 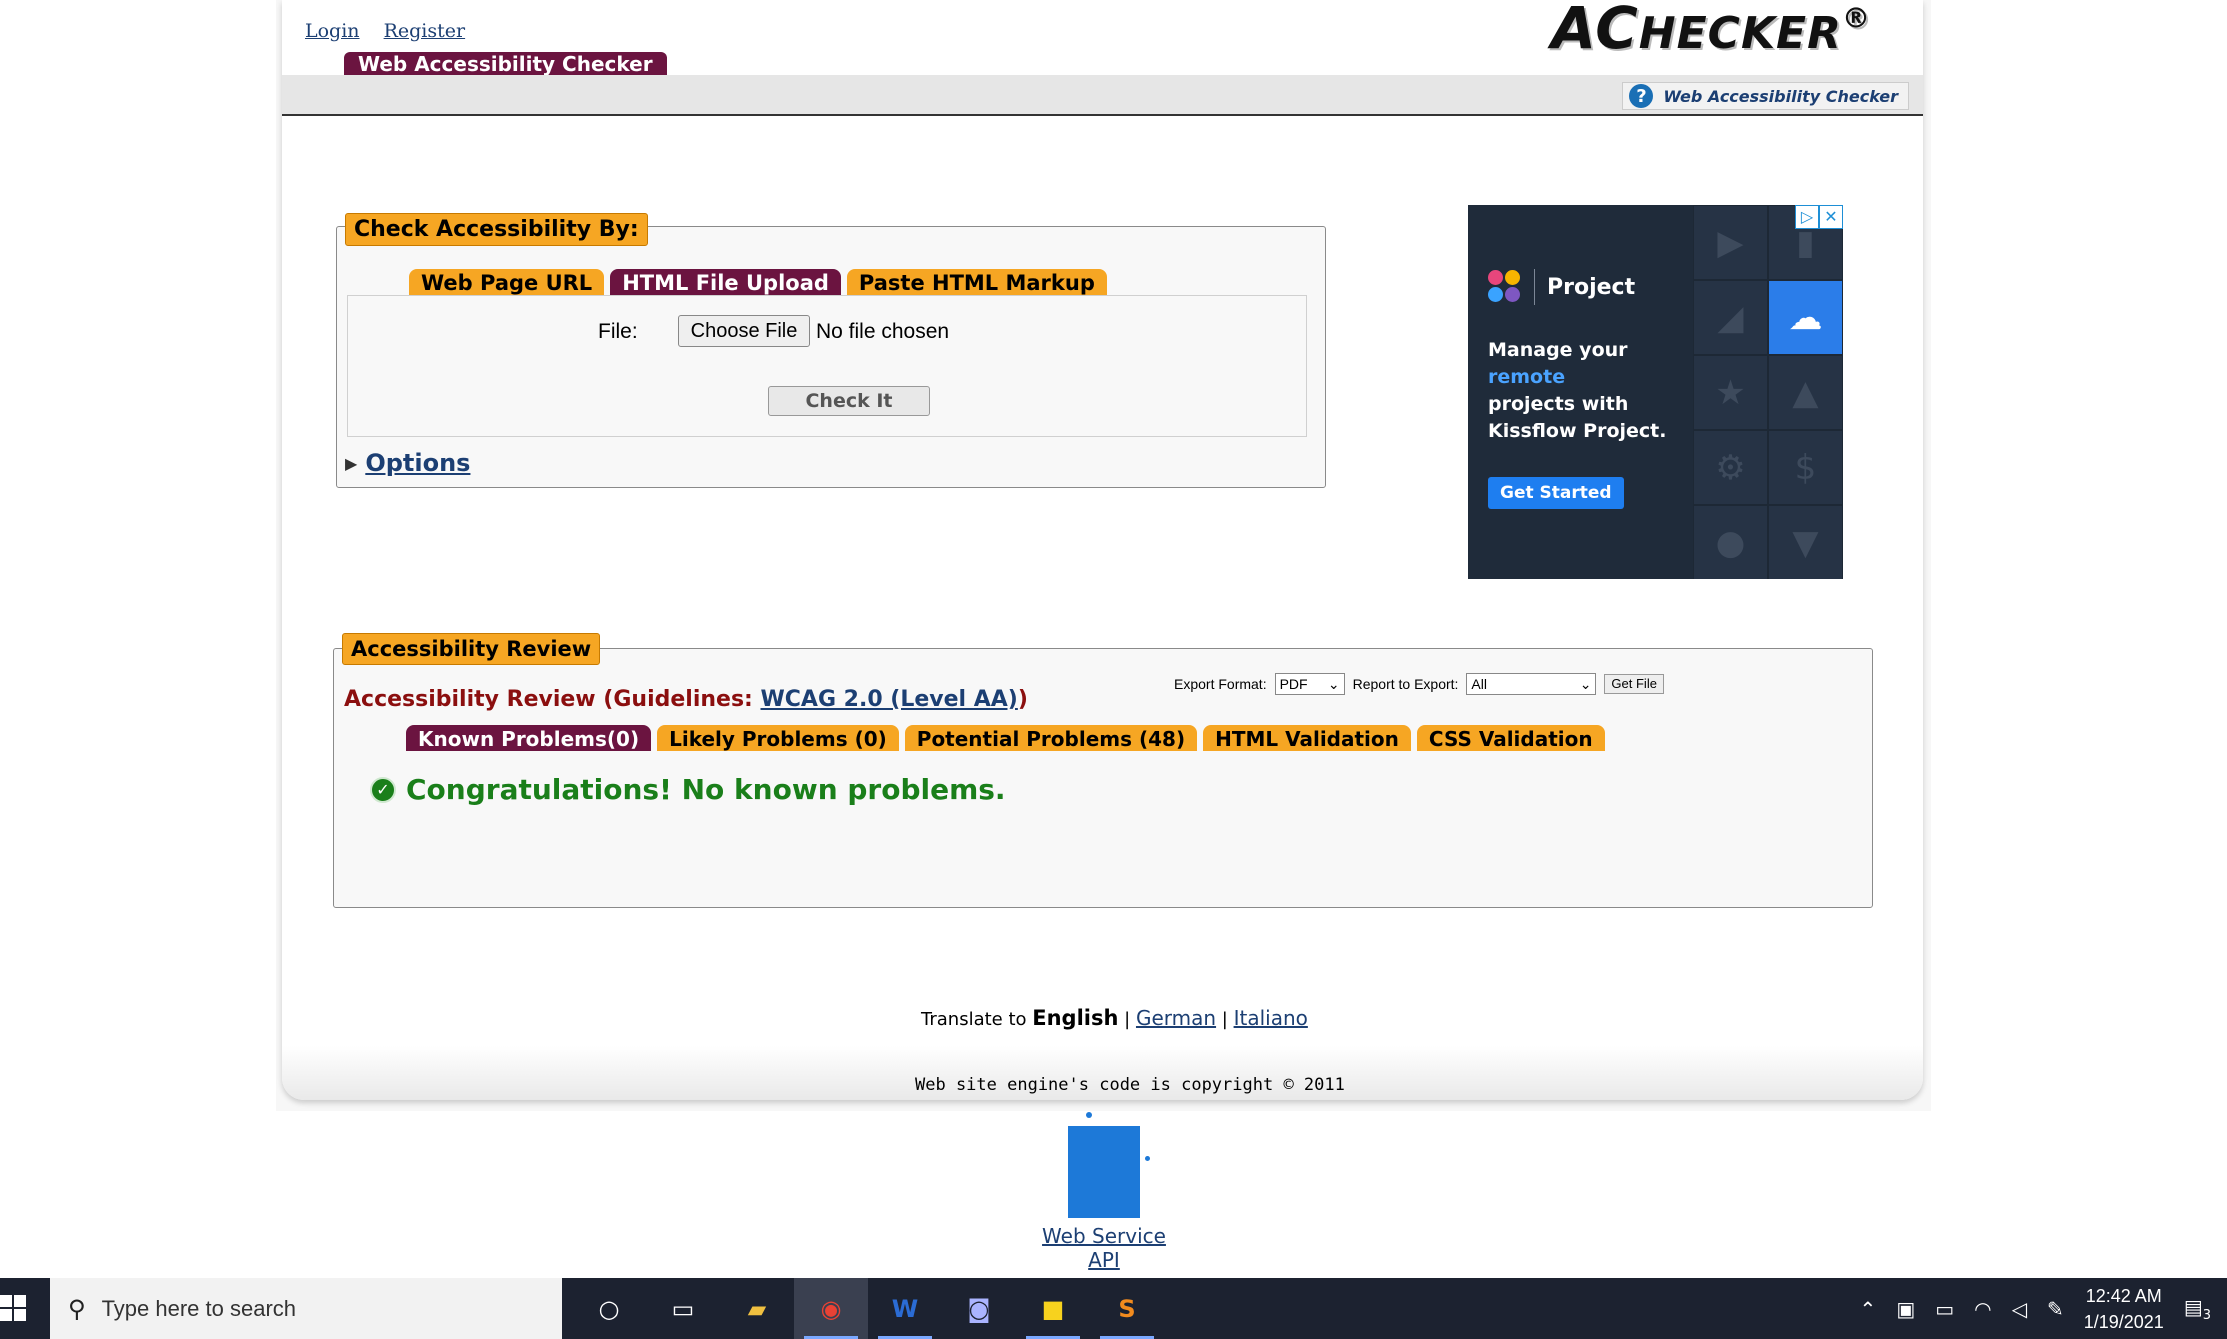 I want to click on cortana-icon: ○, so click(x=609, y=1308).